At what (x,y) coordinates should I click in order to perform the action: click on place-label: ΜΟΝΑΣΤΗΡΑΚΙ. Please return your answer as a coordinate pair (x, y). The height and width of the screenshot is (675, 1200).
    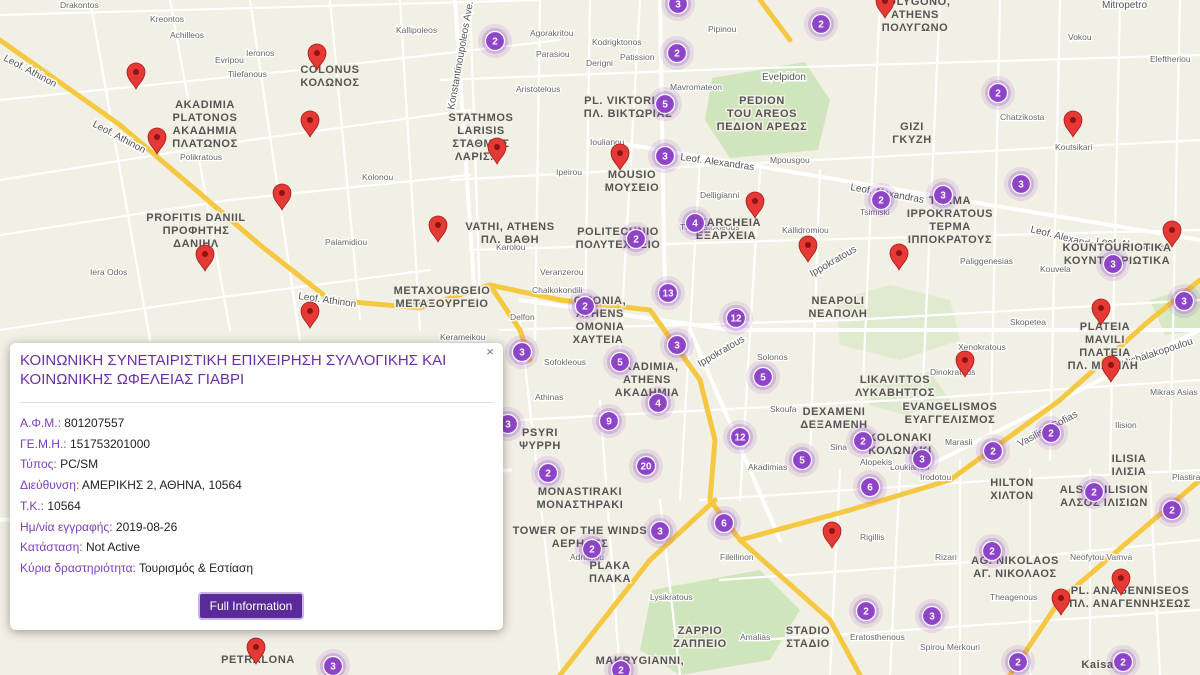
    Looking at the image, I should click on (580, 505).